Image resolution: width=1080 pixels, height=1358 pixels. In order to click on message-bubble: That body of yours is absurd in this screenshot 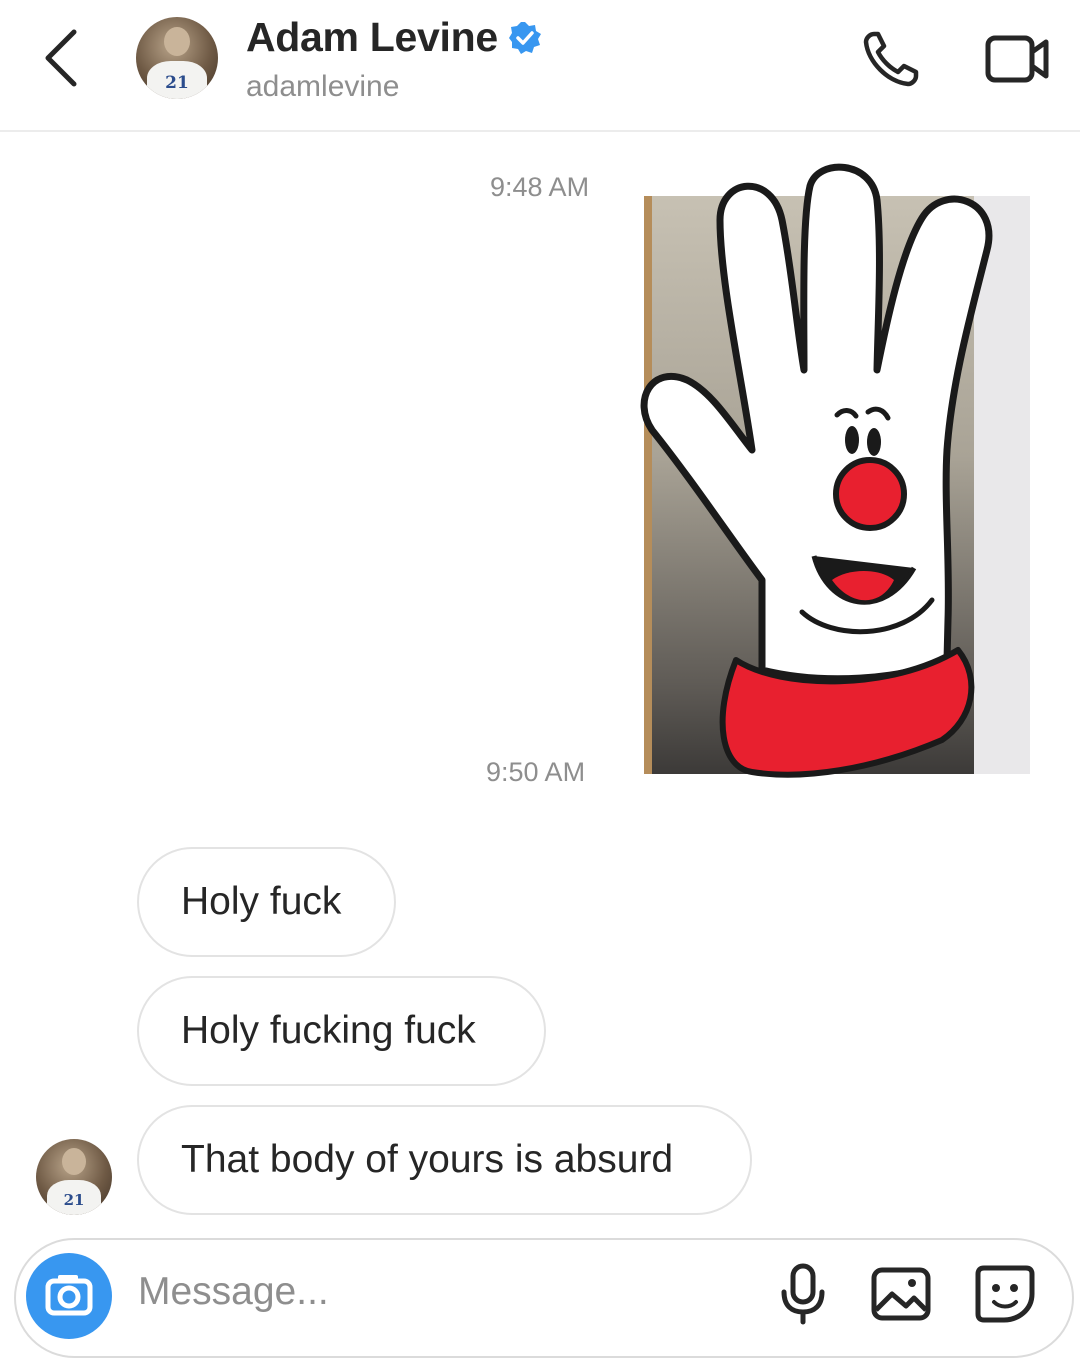, I will do `click(444, 1160)`.